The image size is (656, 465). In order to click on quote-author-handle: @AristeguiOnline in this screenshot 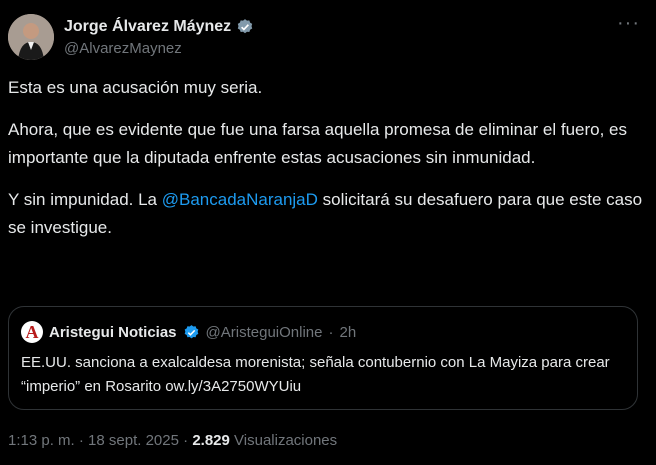, I will do `click(264, 332)`.